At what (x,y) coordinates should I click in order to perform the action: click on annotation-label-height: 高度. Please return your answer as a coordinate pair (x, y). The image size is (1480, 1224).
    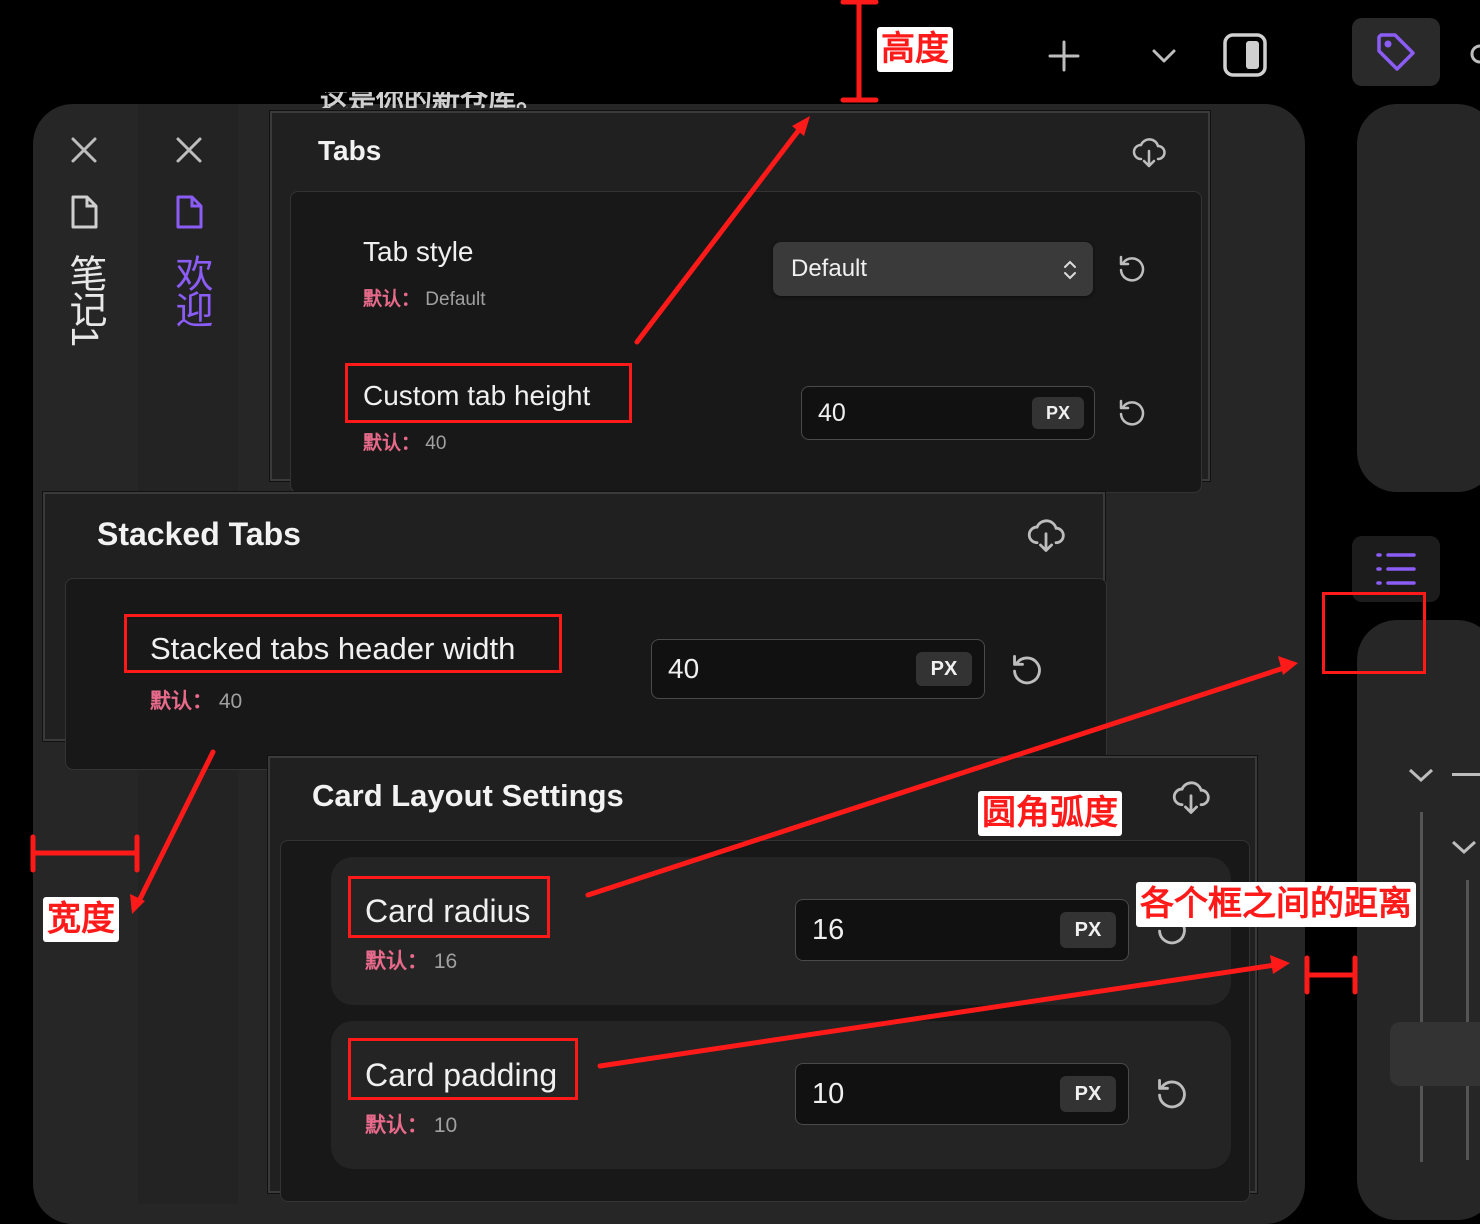
    Looking at the image, I should click on (915, 49).